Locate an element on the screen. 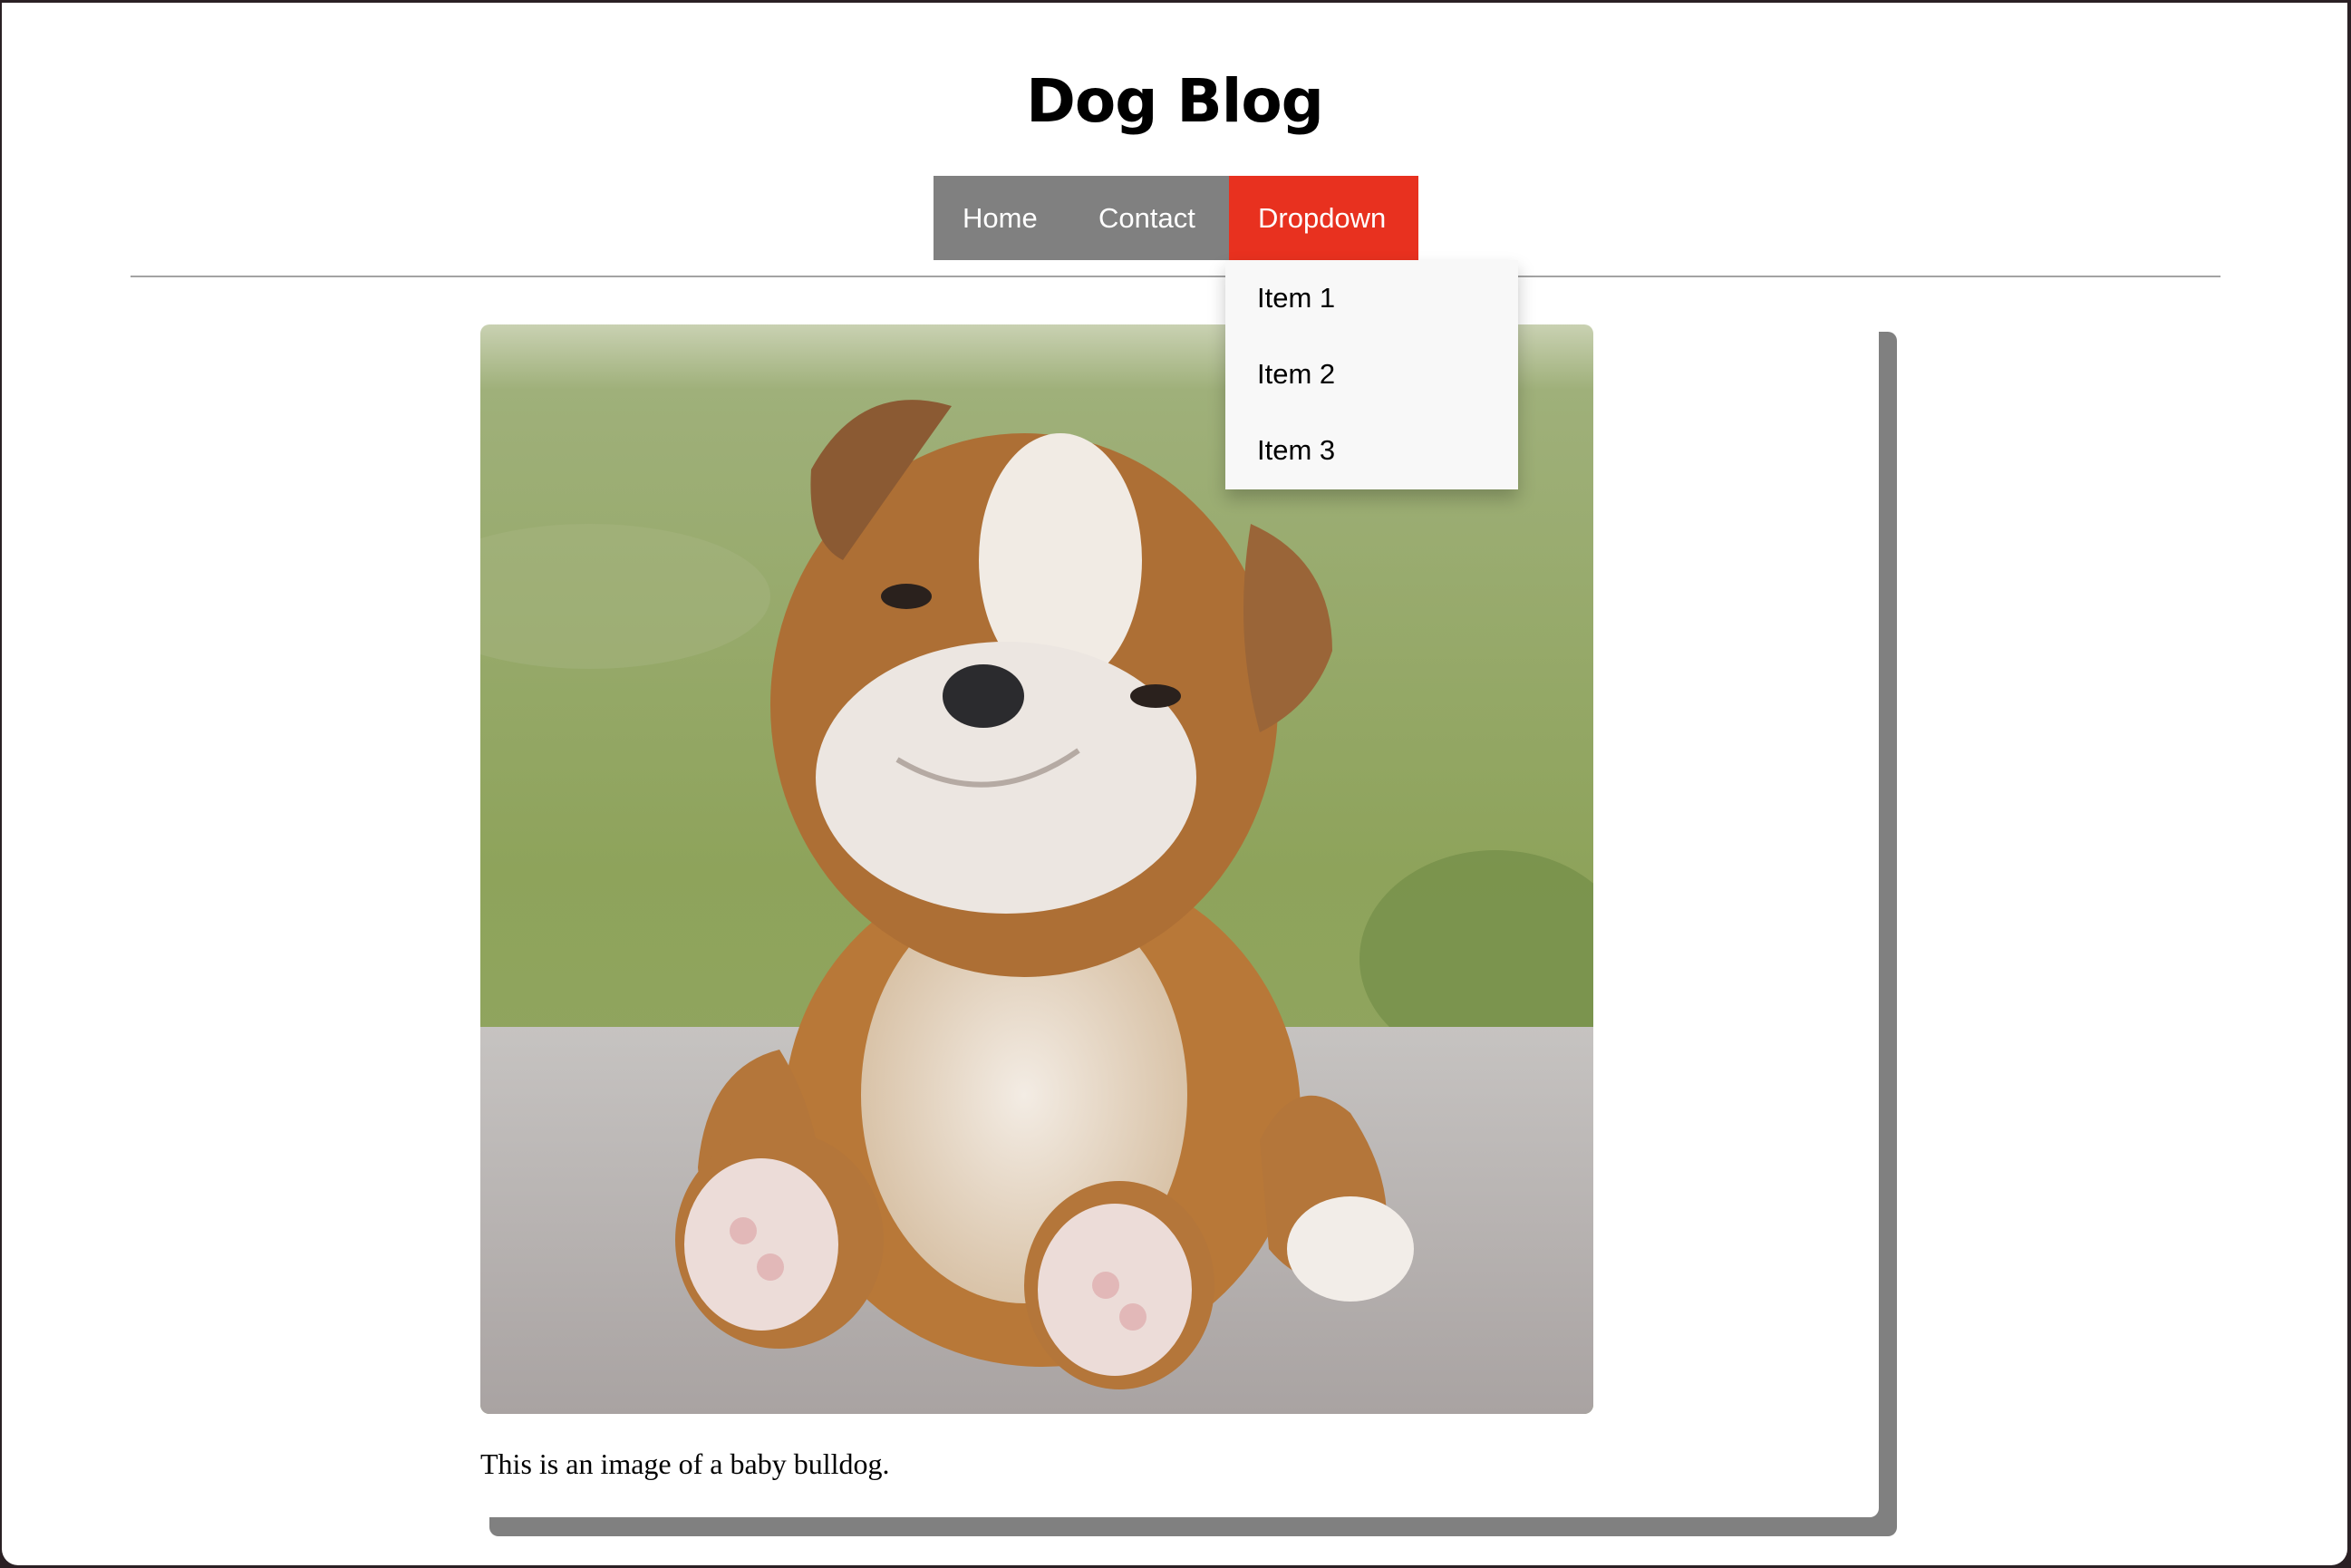 Image resolution: width=2351 pixels, height=1568 pixels. dropdown-menu: Item 1 Item 2 Item 3 is located at coordinates (1371, 374).